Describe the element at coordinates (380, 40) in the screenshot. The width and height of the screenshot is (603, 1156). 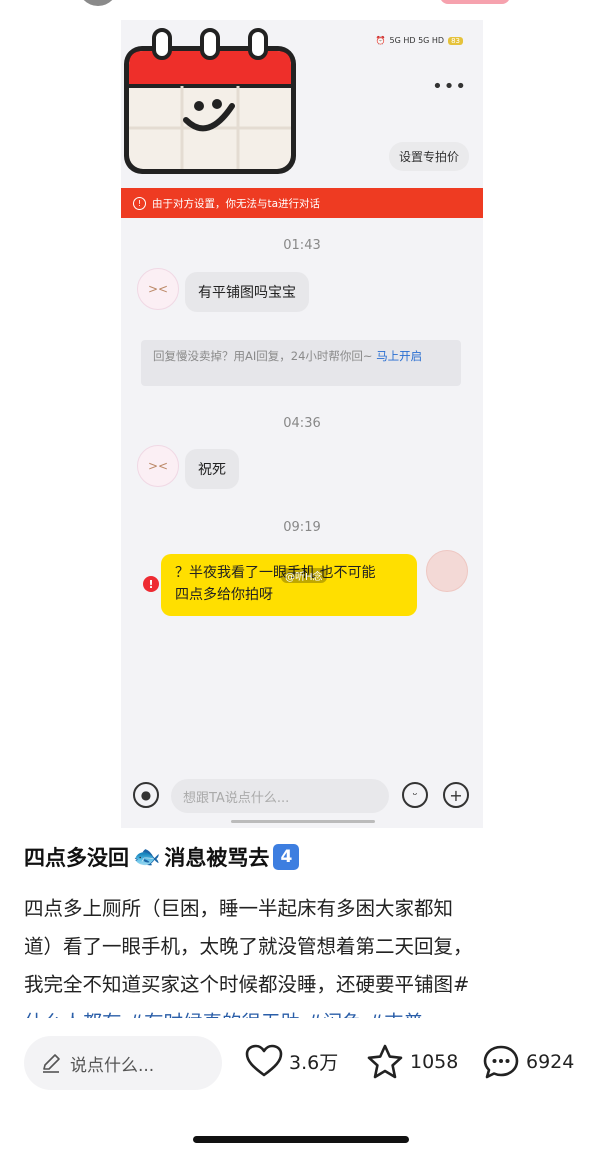
I see `alarm-icon: ⏰` at that location.